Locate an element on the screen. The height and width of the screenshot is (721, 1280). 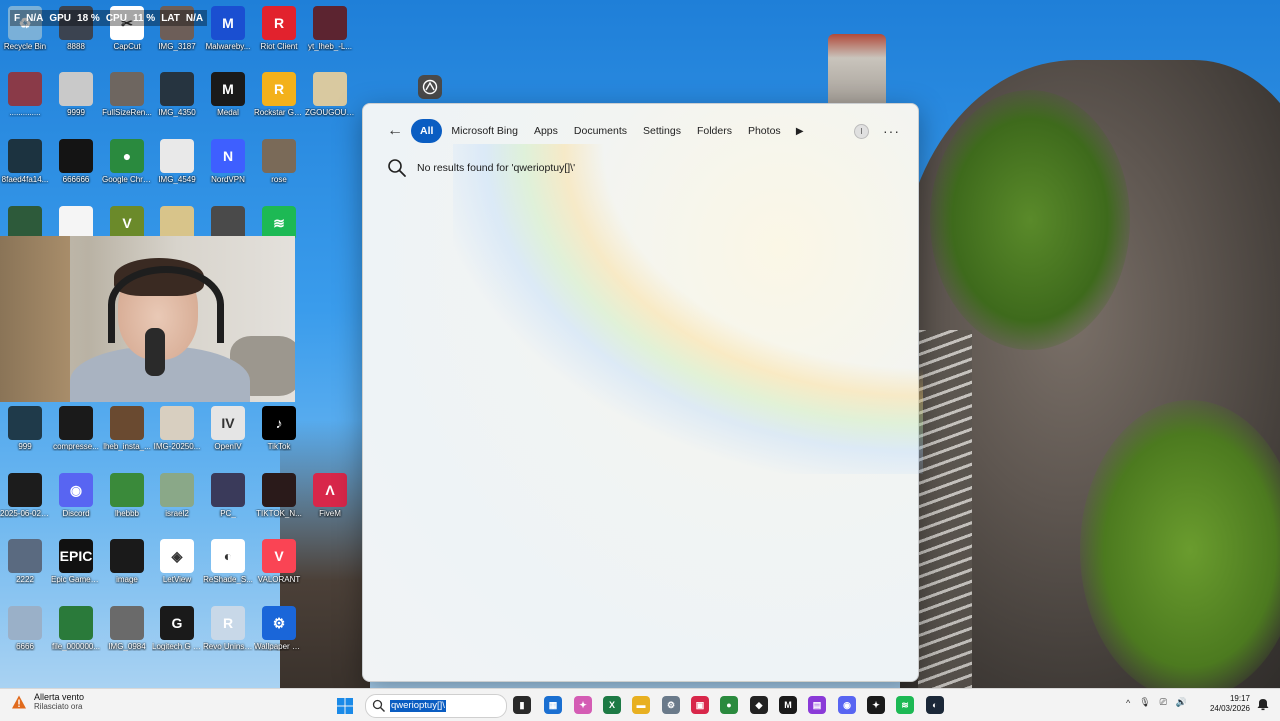
desktop-icon-epic-games-launcher: EPIC Epic Games Launcher is located at coordinates (76, 566).